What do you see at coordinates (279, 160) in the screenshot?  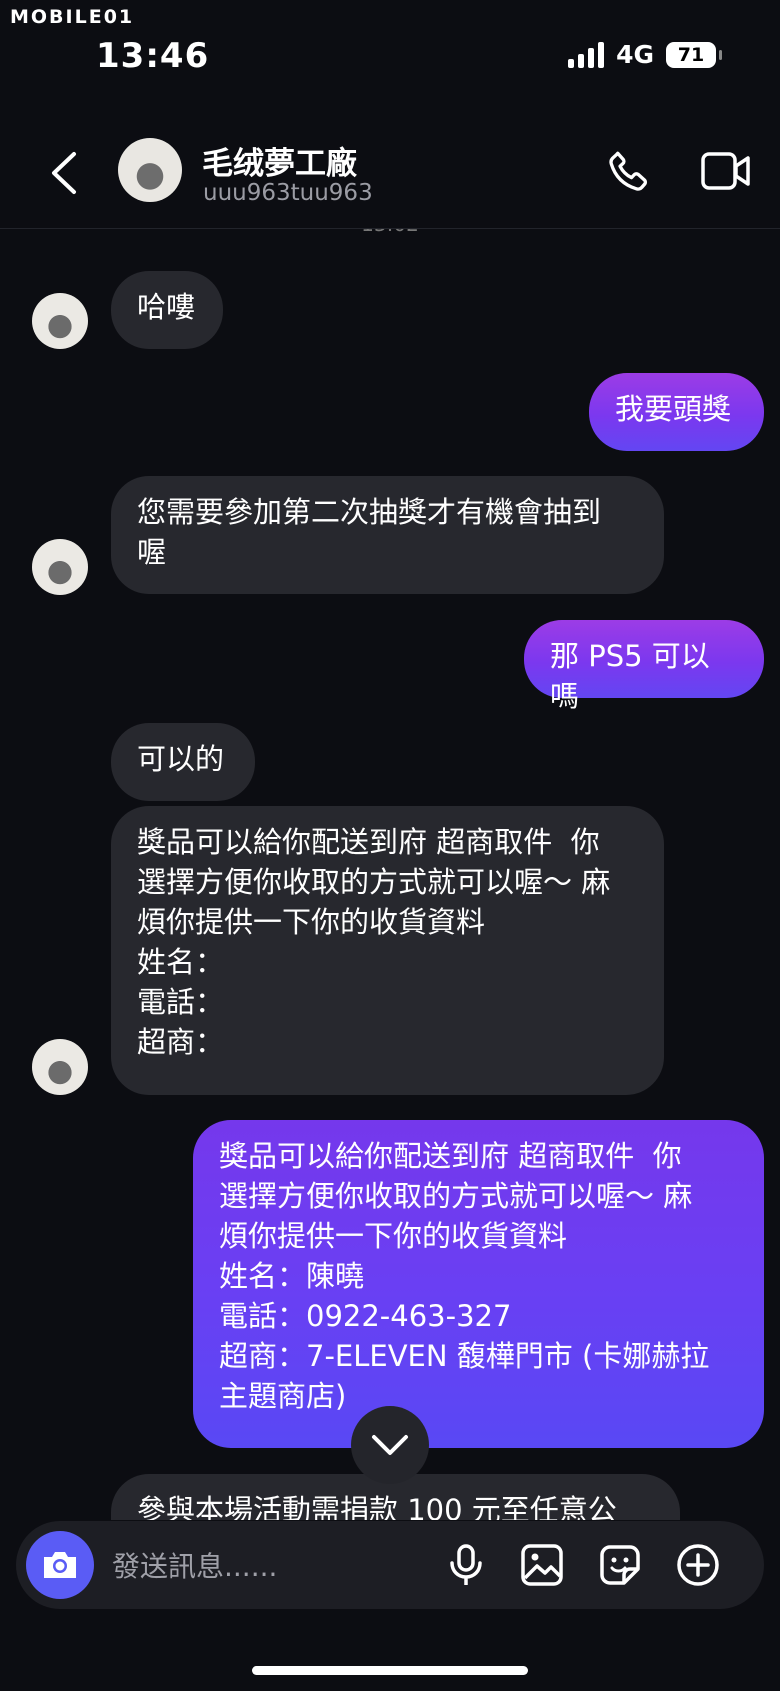 I see `contact-name: 毛绒夢工廠` at bounding box center [279, 160].